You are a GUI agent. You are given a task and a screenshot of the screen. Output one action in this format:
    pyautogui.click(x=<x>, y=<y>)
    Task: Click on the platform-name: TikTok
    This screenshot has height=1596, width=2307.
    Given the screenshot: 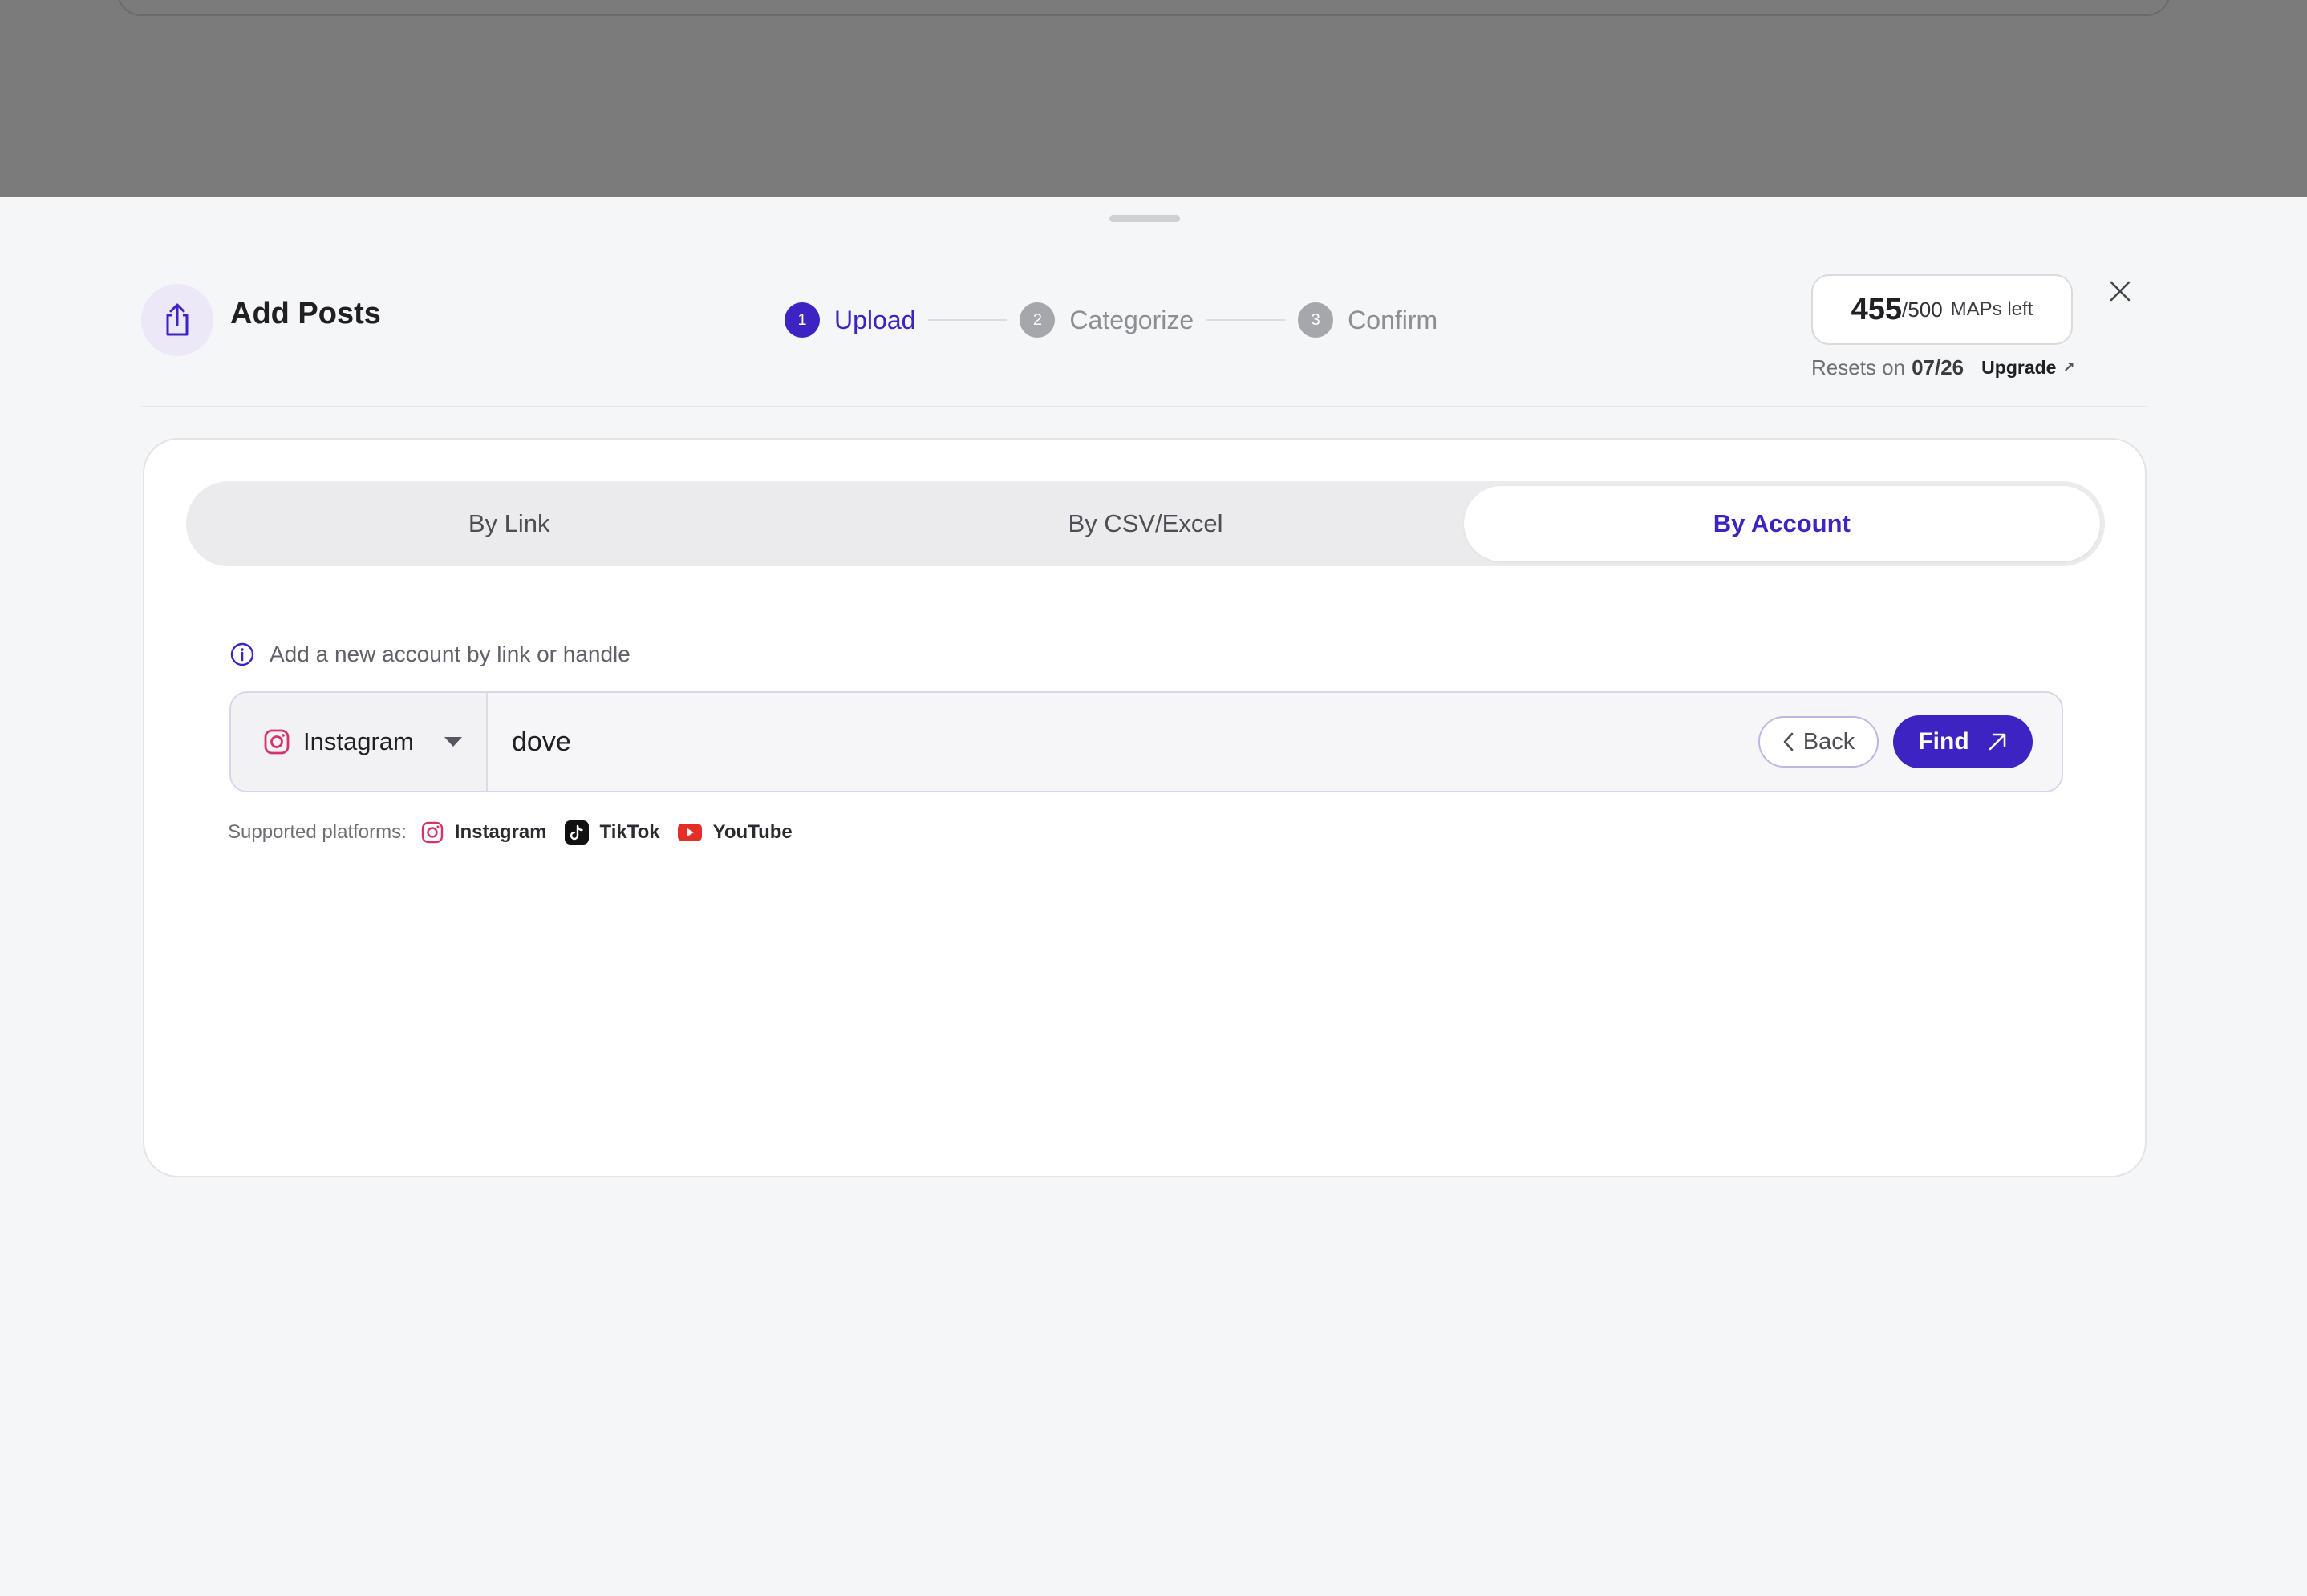 What is the action you would take?
    pyautogui.click(x=629, y=832)
    